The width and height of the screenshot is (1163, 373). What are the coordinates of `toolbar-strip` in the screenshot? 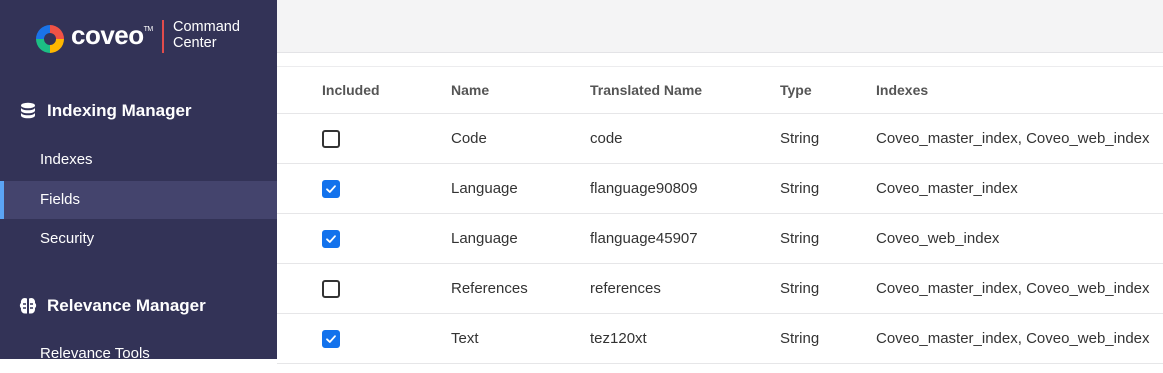 It's located at (720, 60).